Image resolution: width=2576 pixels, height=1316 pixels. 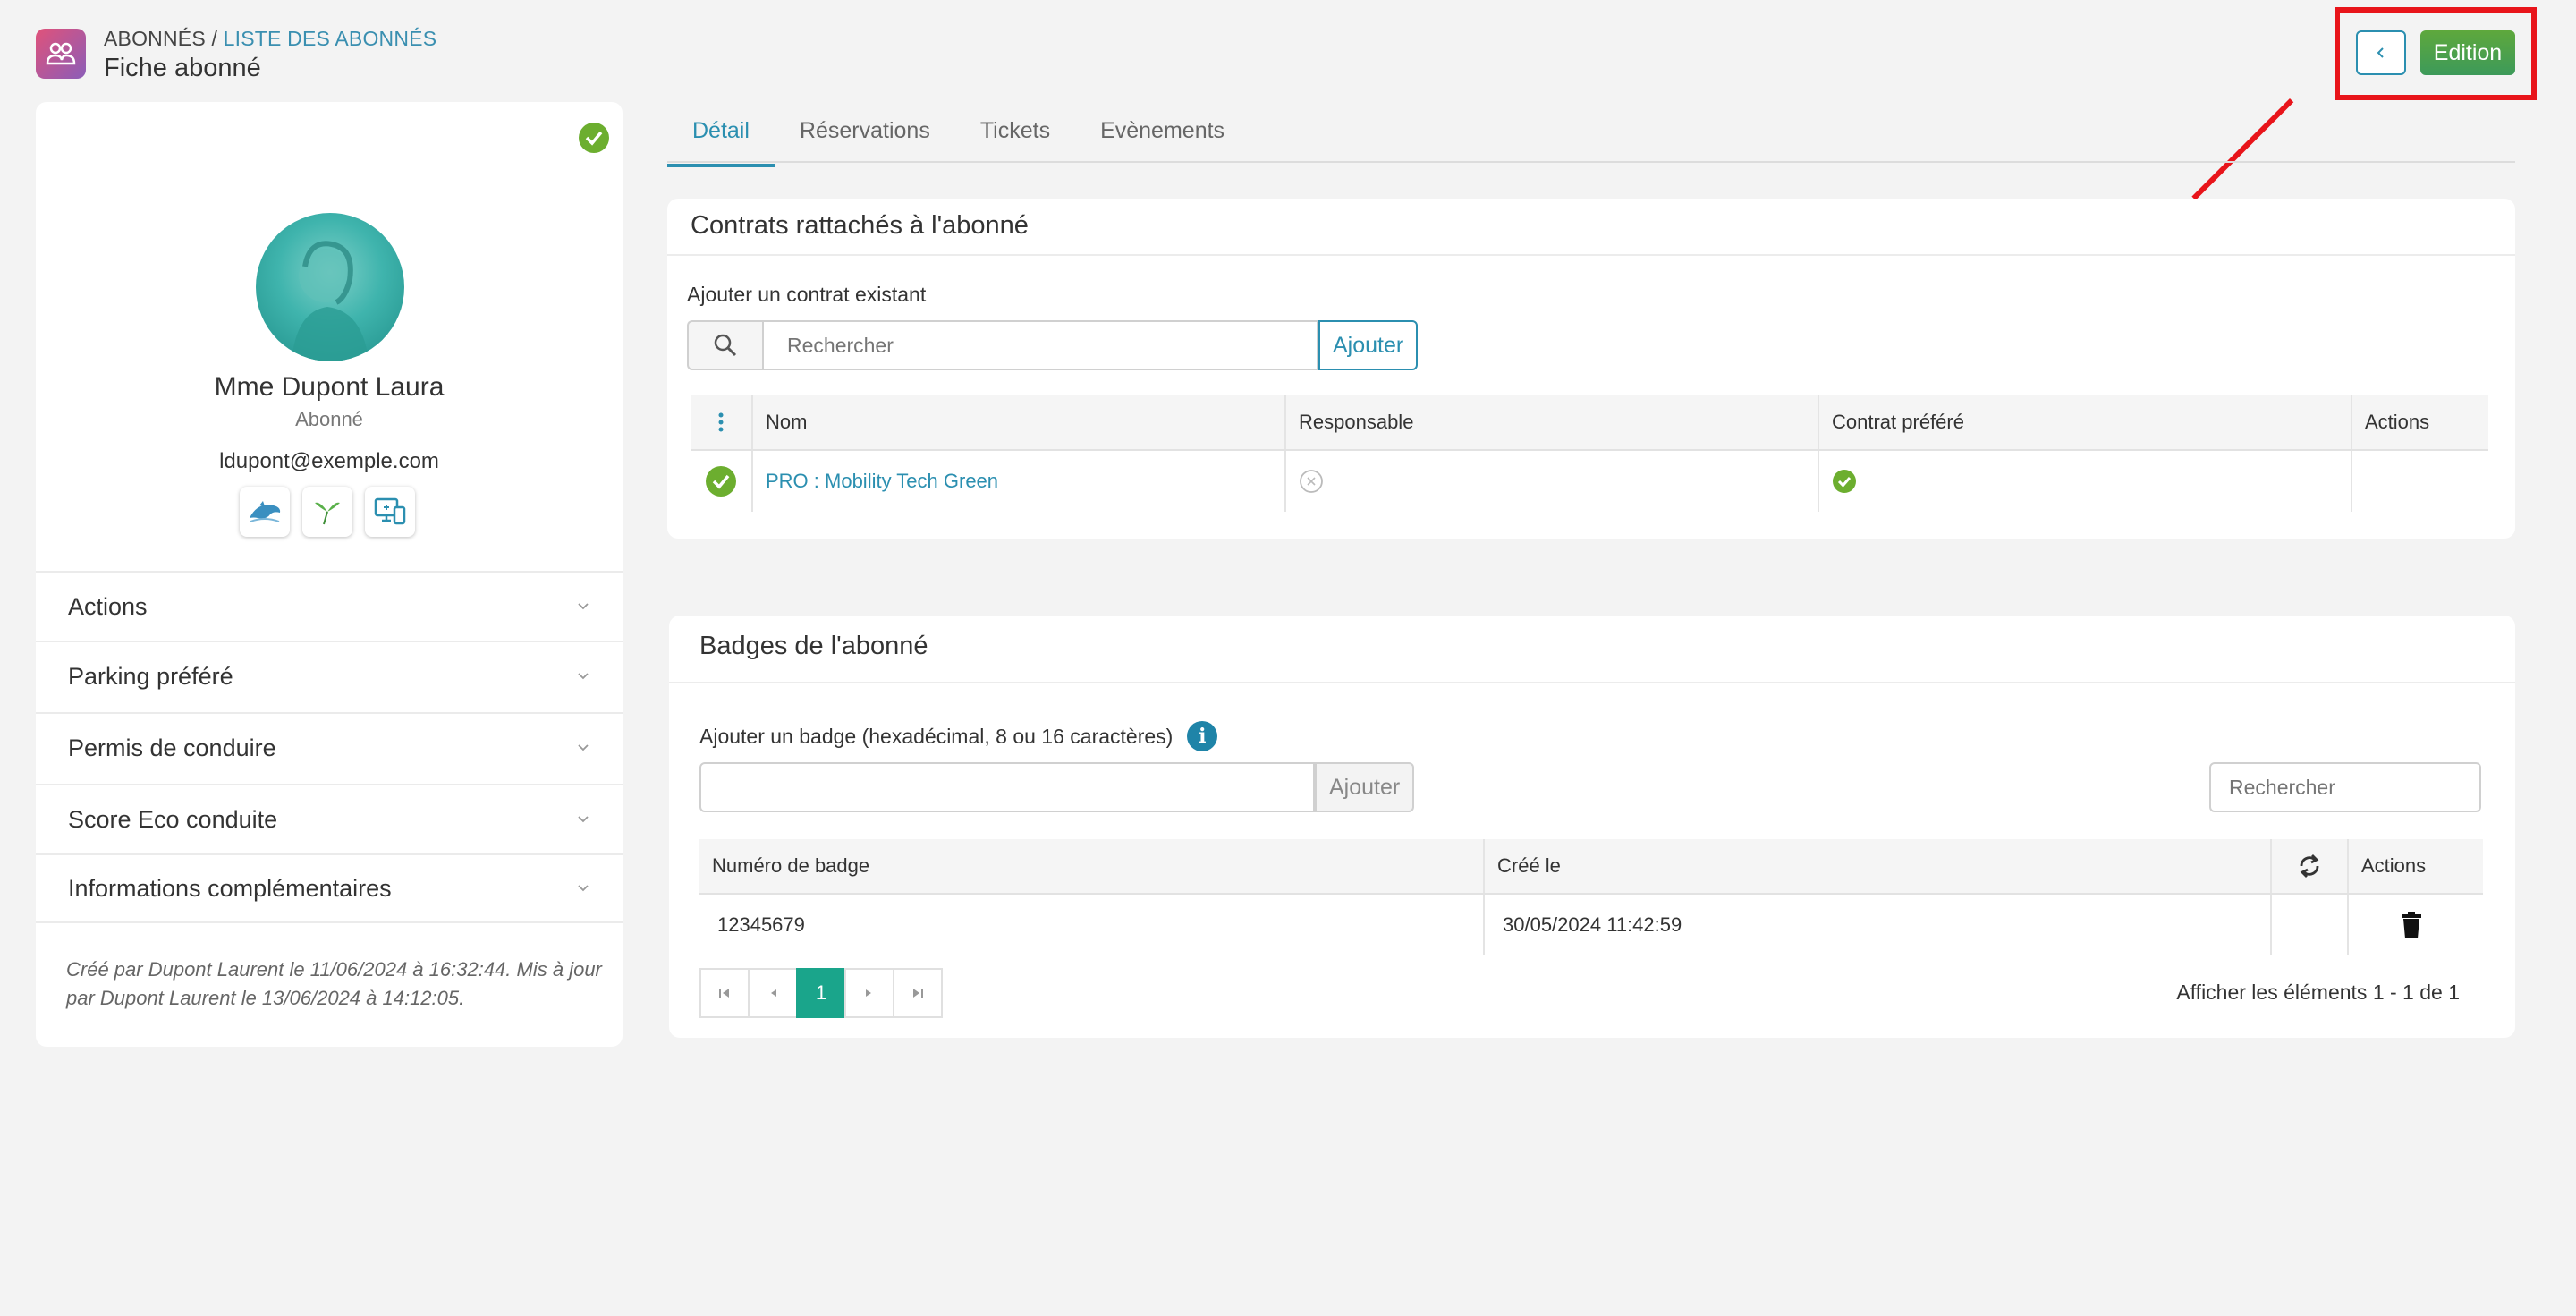 I want to click on app-badges, so click(x=327, y=512).